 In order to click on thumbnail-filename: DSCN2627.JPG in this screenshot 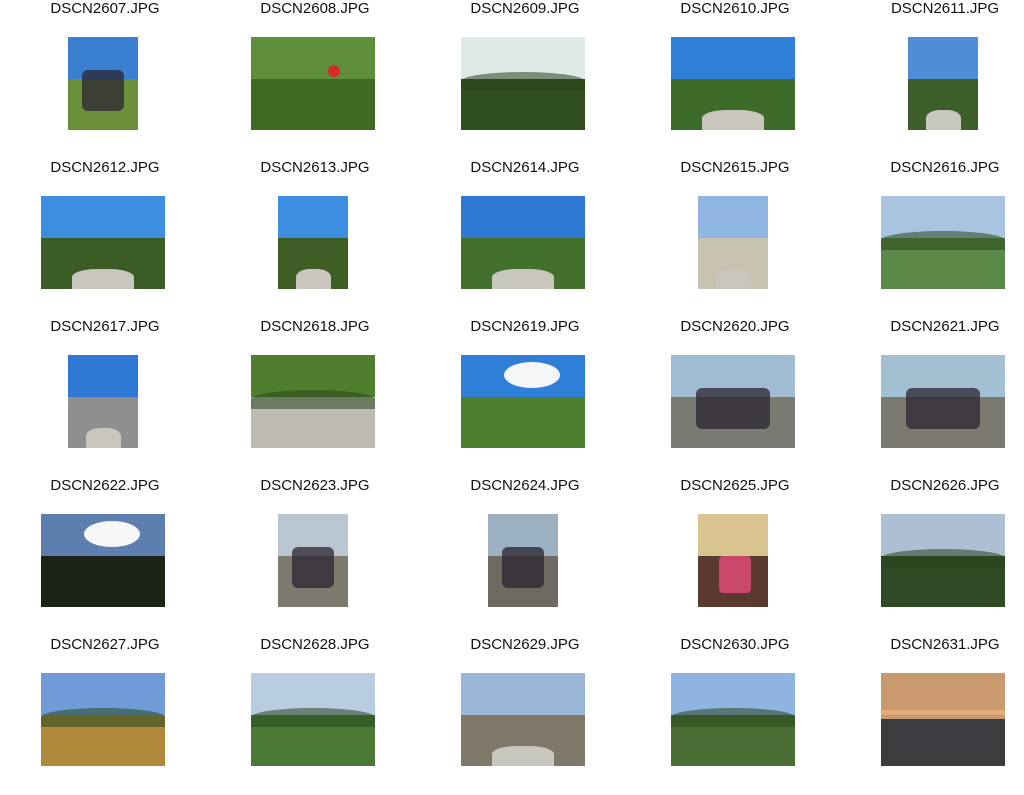, I will do `click(105, 644)`.